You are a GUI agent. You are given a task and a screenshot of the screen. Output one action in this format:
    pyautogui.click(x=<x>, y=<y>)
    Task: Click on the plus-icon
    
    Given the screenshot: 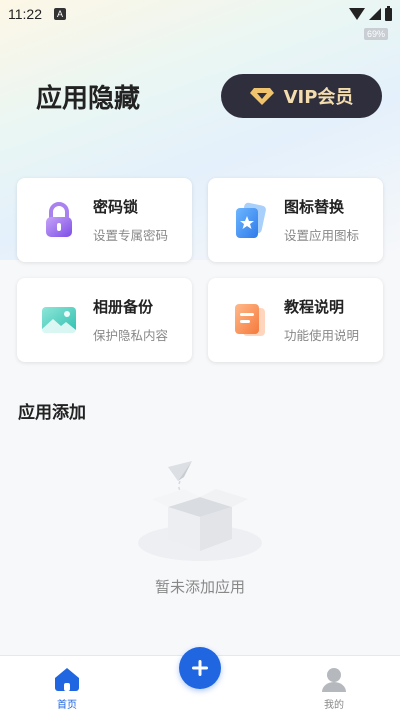 What is the action you would take?
    pyautogui.click(x=200, y=668)
    